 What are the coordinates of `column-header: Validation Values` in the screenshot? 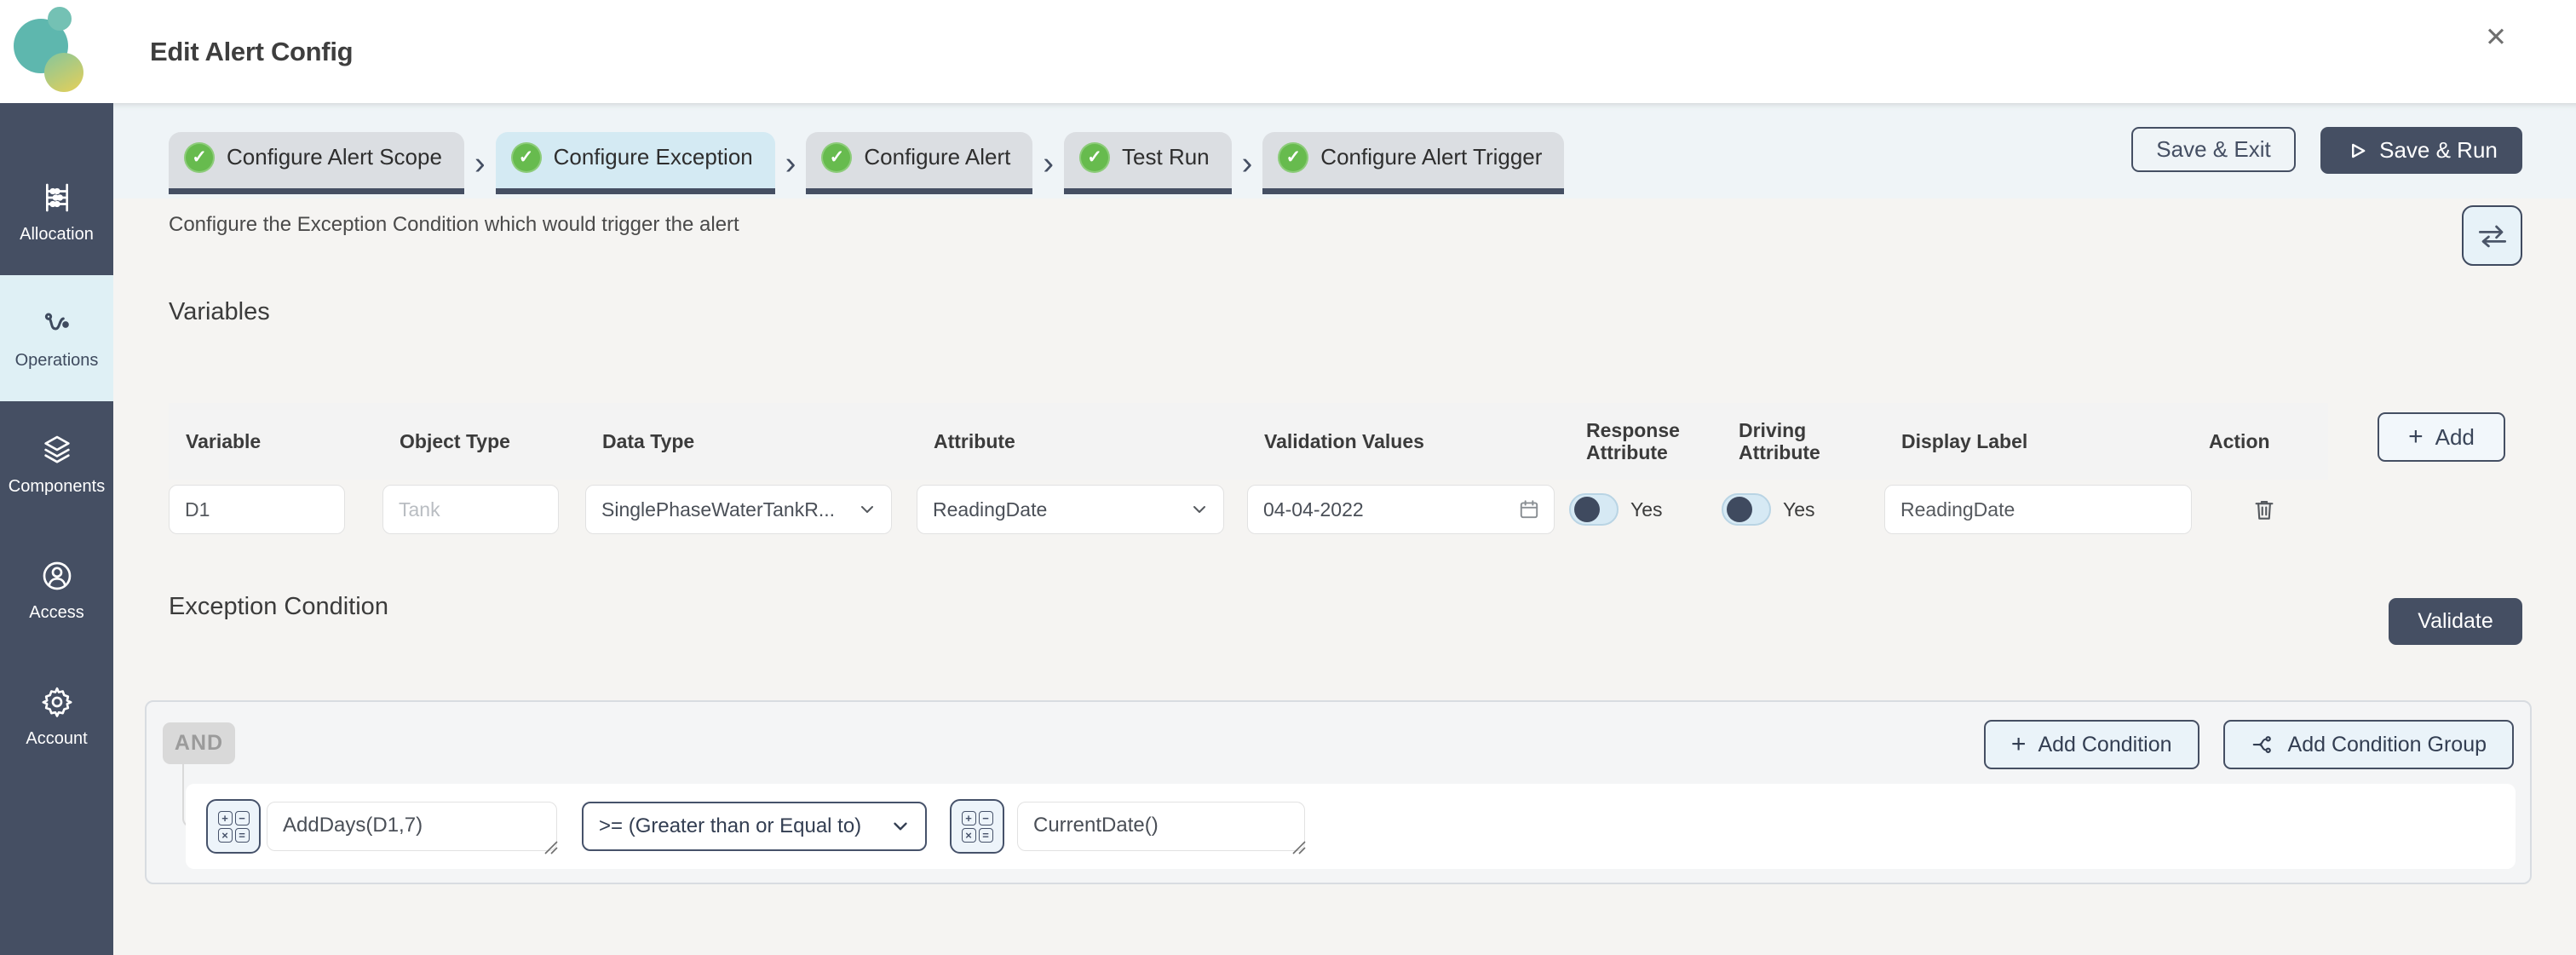 It's located at (1344, 440).